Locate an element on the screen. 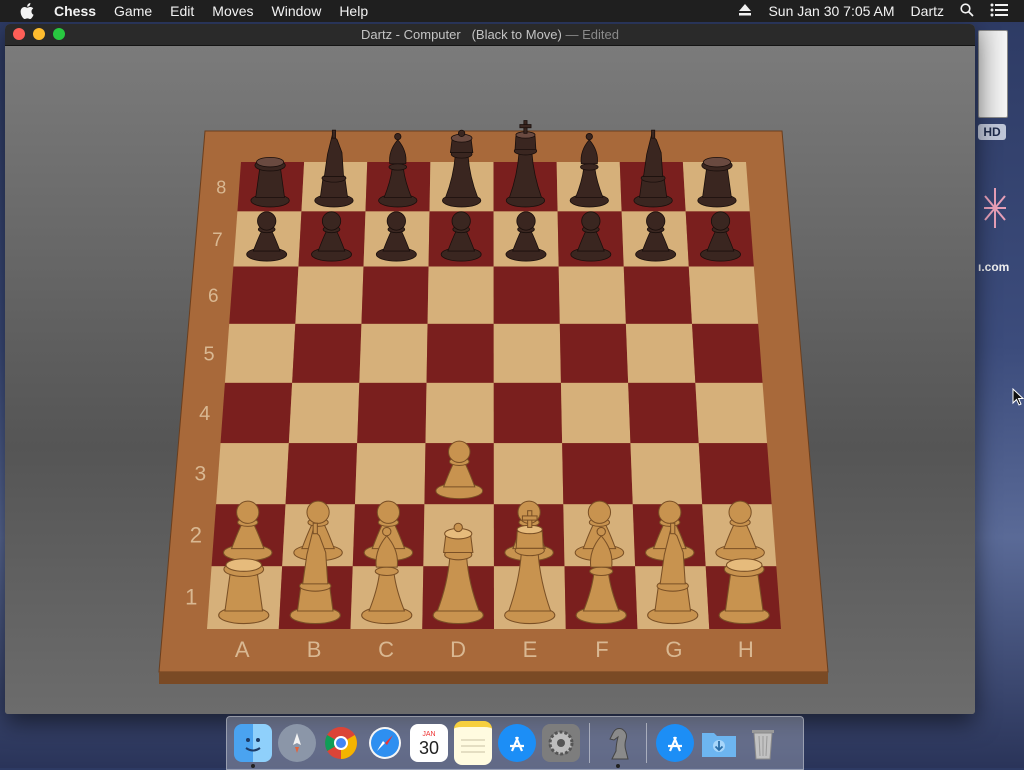  square-e5 is located at coordinates (527, 353).